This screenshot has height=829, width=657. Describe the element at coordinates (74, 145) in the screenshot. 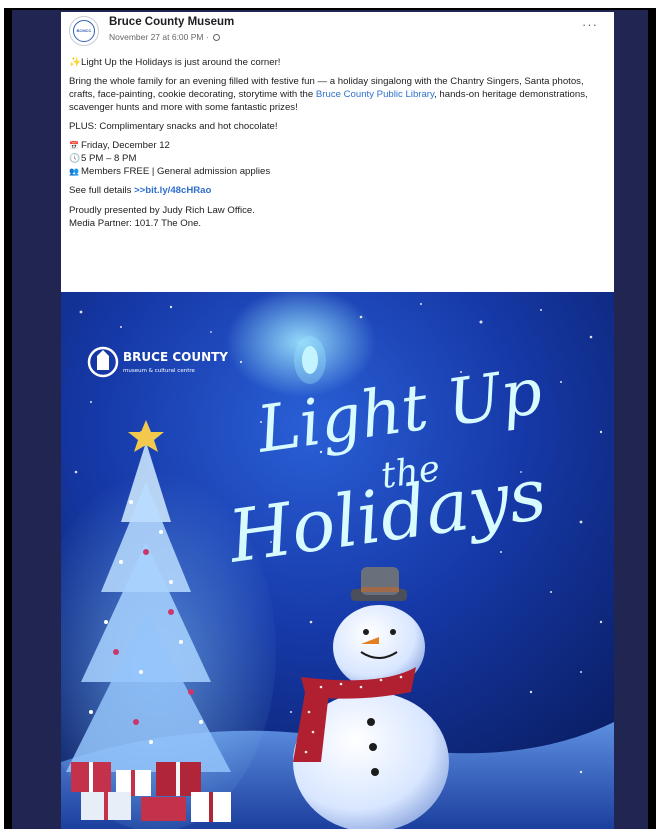

I see `calendar-icon: 📅` at that location.